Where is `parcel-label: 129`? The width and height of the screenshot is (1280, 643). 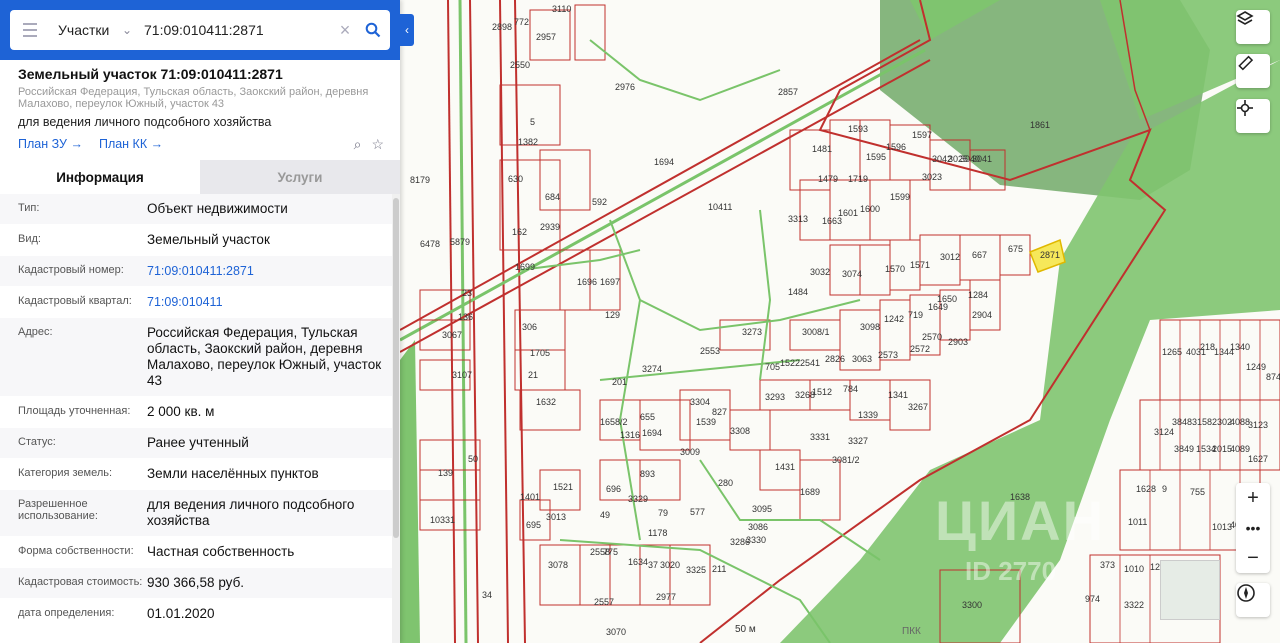 parcel-label: 129 is located at coordinates (612, 315).